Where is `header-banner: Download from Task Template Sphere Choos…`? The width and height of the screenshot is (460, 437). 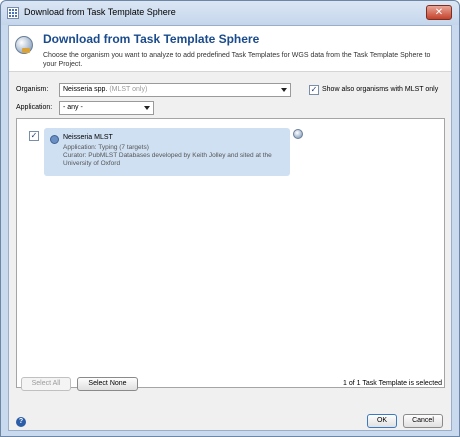
header-banner: Download from Task Template Sphere Choos… is located at coordinates (230, 49).